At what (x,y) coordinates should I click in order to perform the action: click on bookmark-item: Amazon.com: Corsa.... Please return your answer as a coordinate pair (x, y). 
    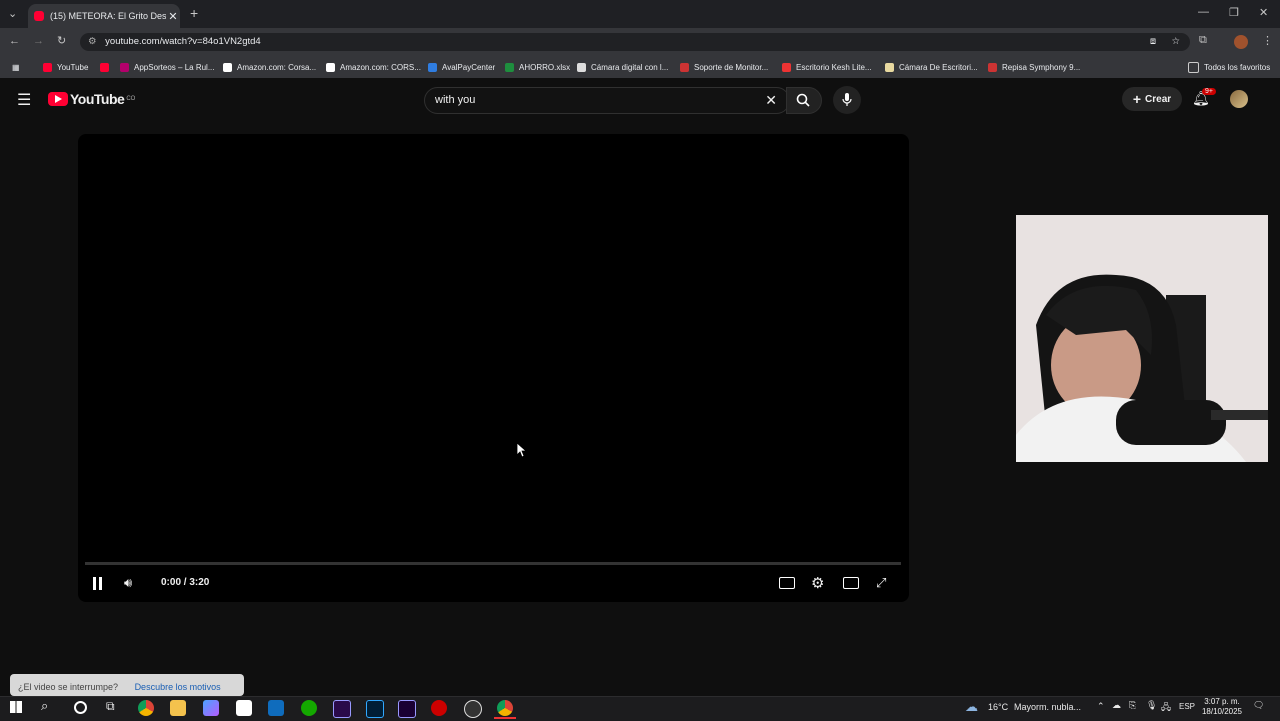
    Looking at the image, I should click on (269, 67).